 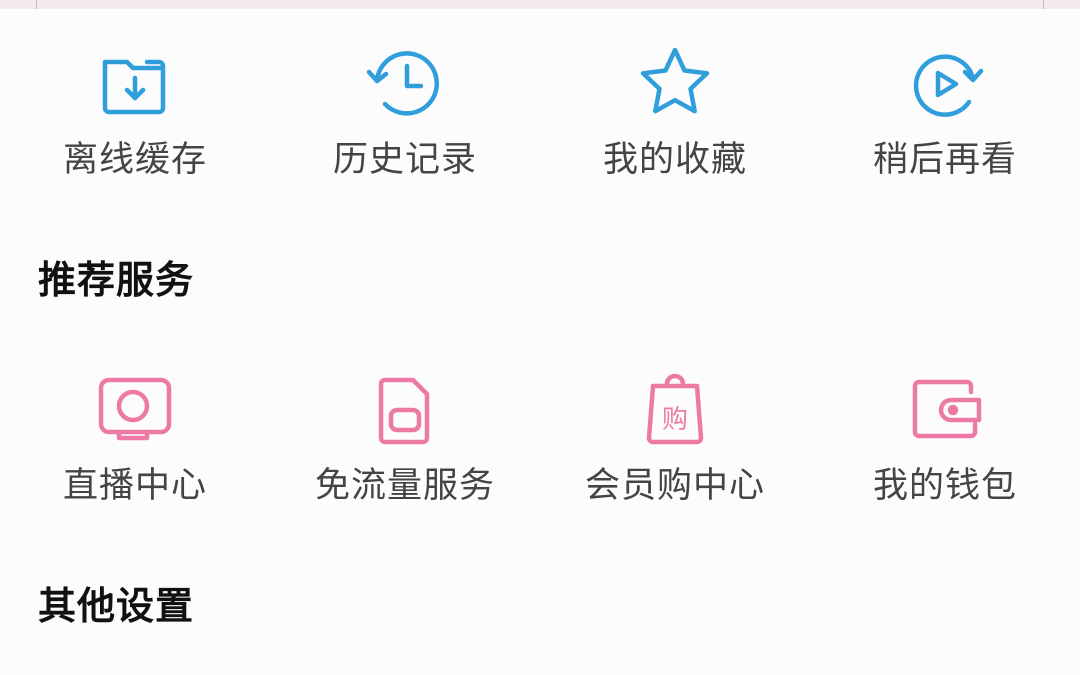 I want to click on other-settings-title: 其他设置, so click(x=116, y=606).